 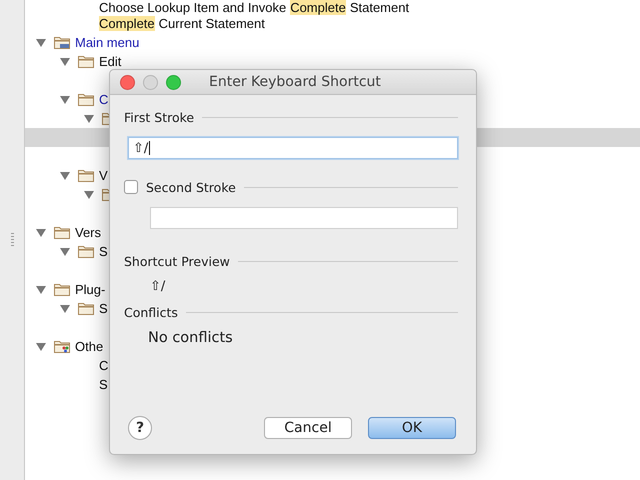 What do you see at coordinates (177, 261) in the screenshot?
I see `section-label: Shortcut Preview` at bounding box center [177, 261].